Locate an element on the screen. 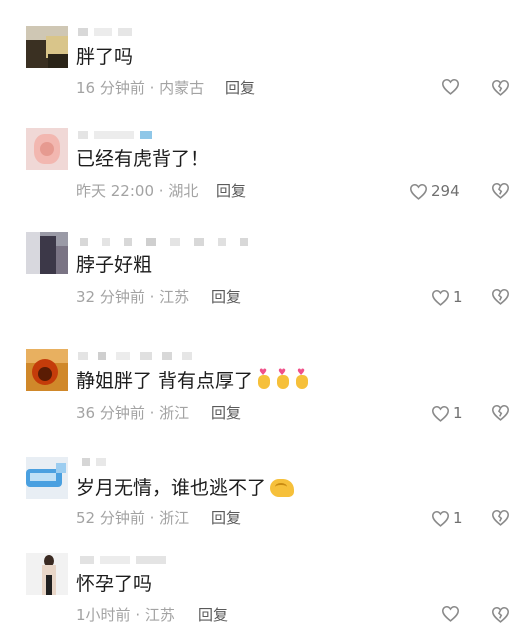 The height and width of the screenshot is (640, 531). comment-time: 52 分钟前 is located at coordinates (110, 518).